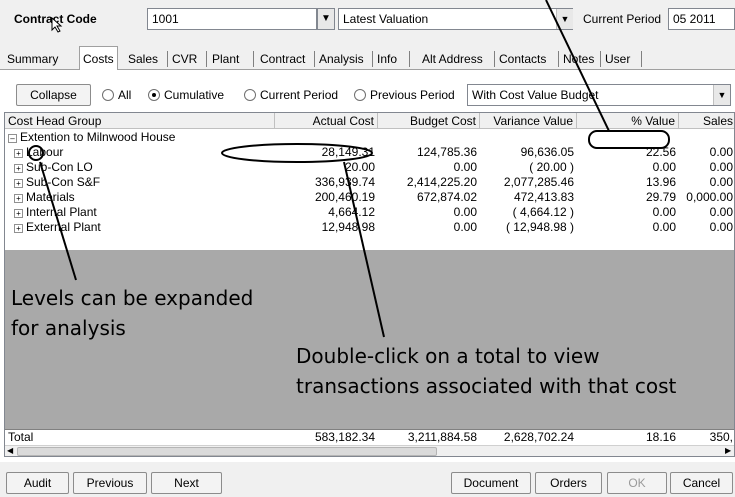 Image resolution: width=735 pixels, height=497 pixels. I want to click on col-header-budget-cost: Budget Cost, so click(429, 121).